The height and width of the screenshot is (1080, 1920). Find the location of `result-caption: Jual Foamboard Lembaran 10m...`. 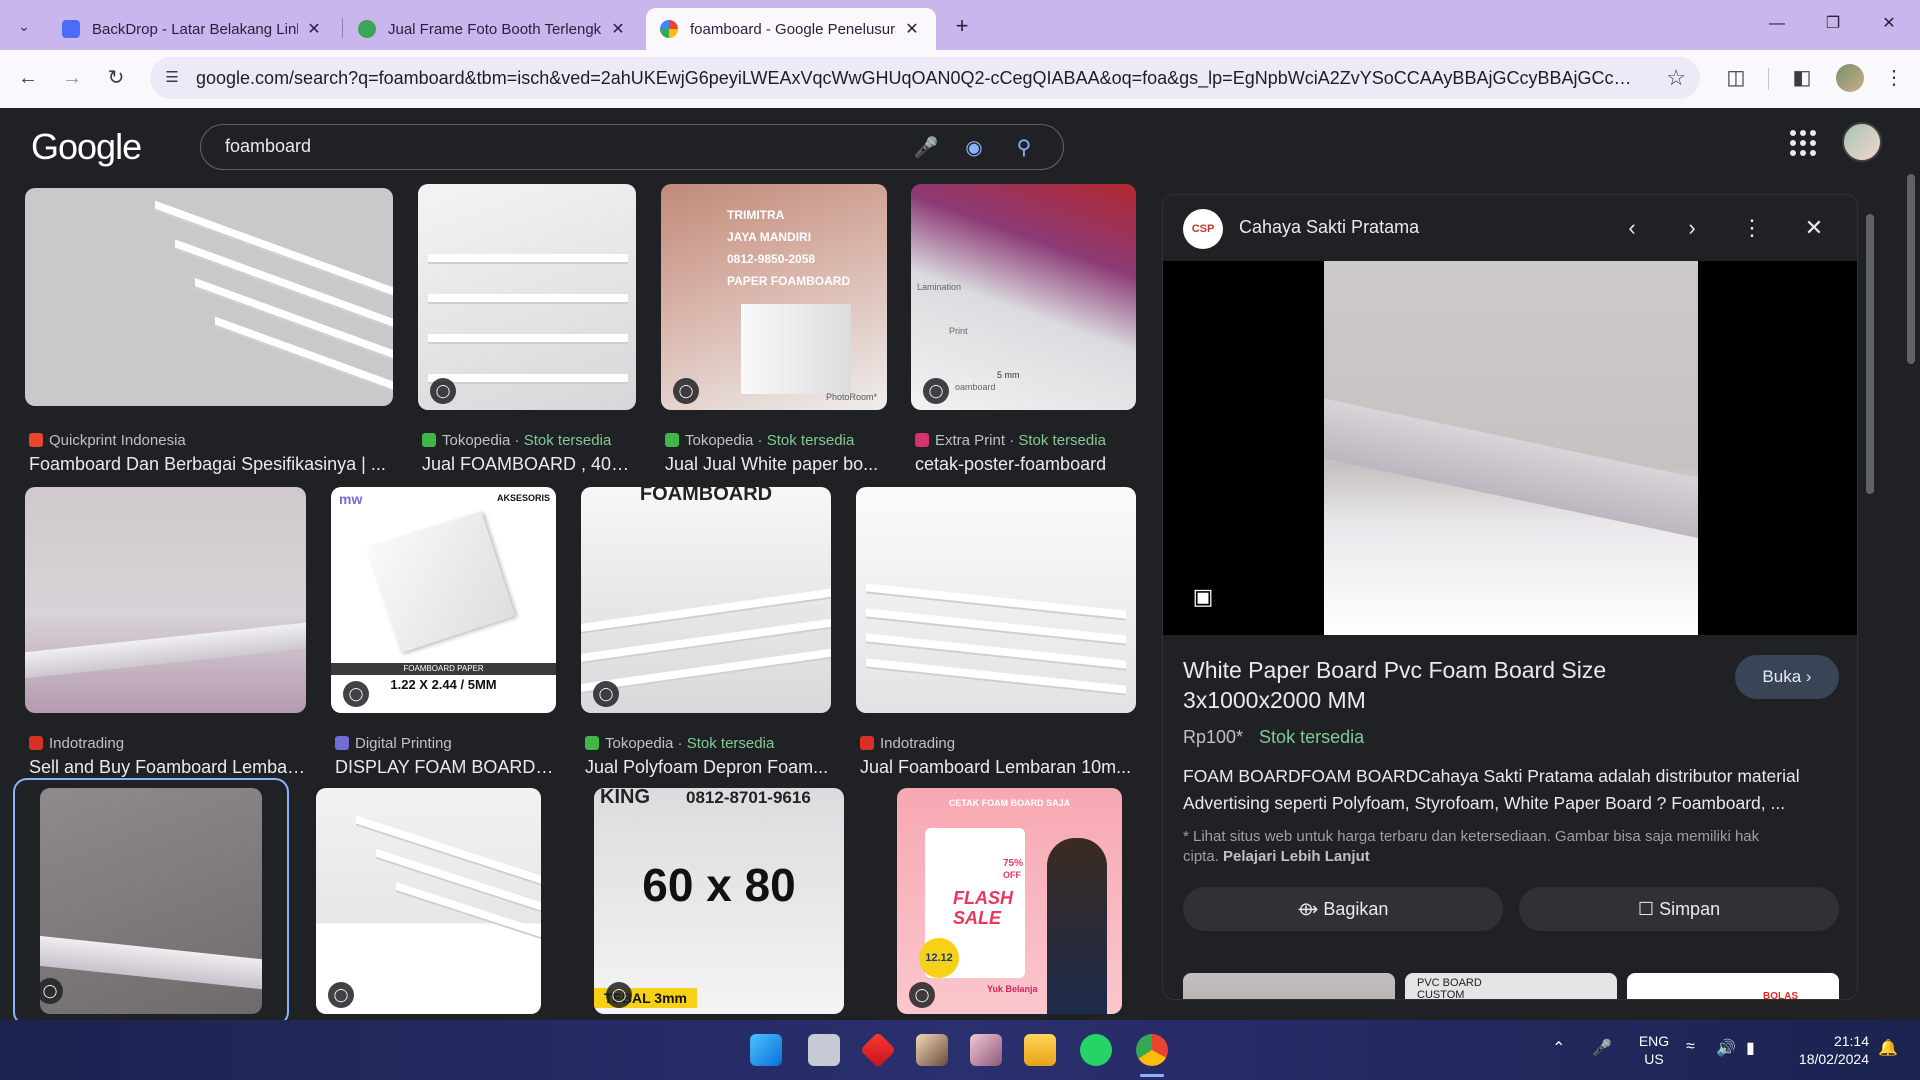

result-caption: Jual Foamboard Lembaran 10m... is located at coordinates (998, 767).